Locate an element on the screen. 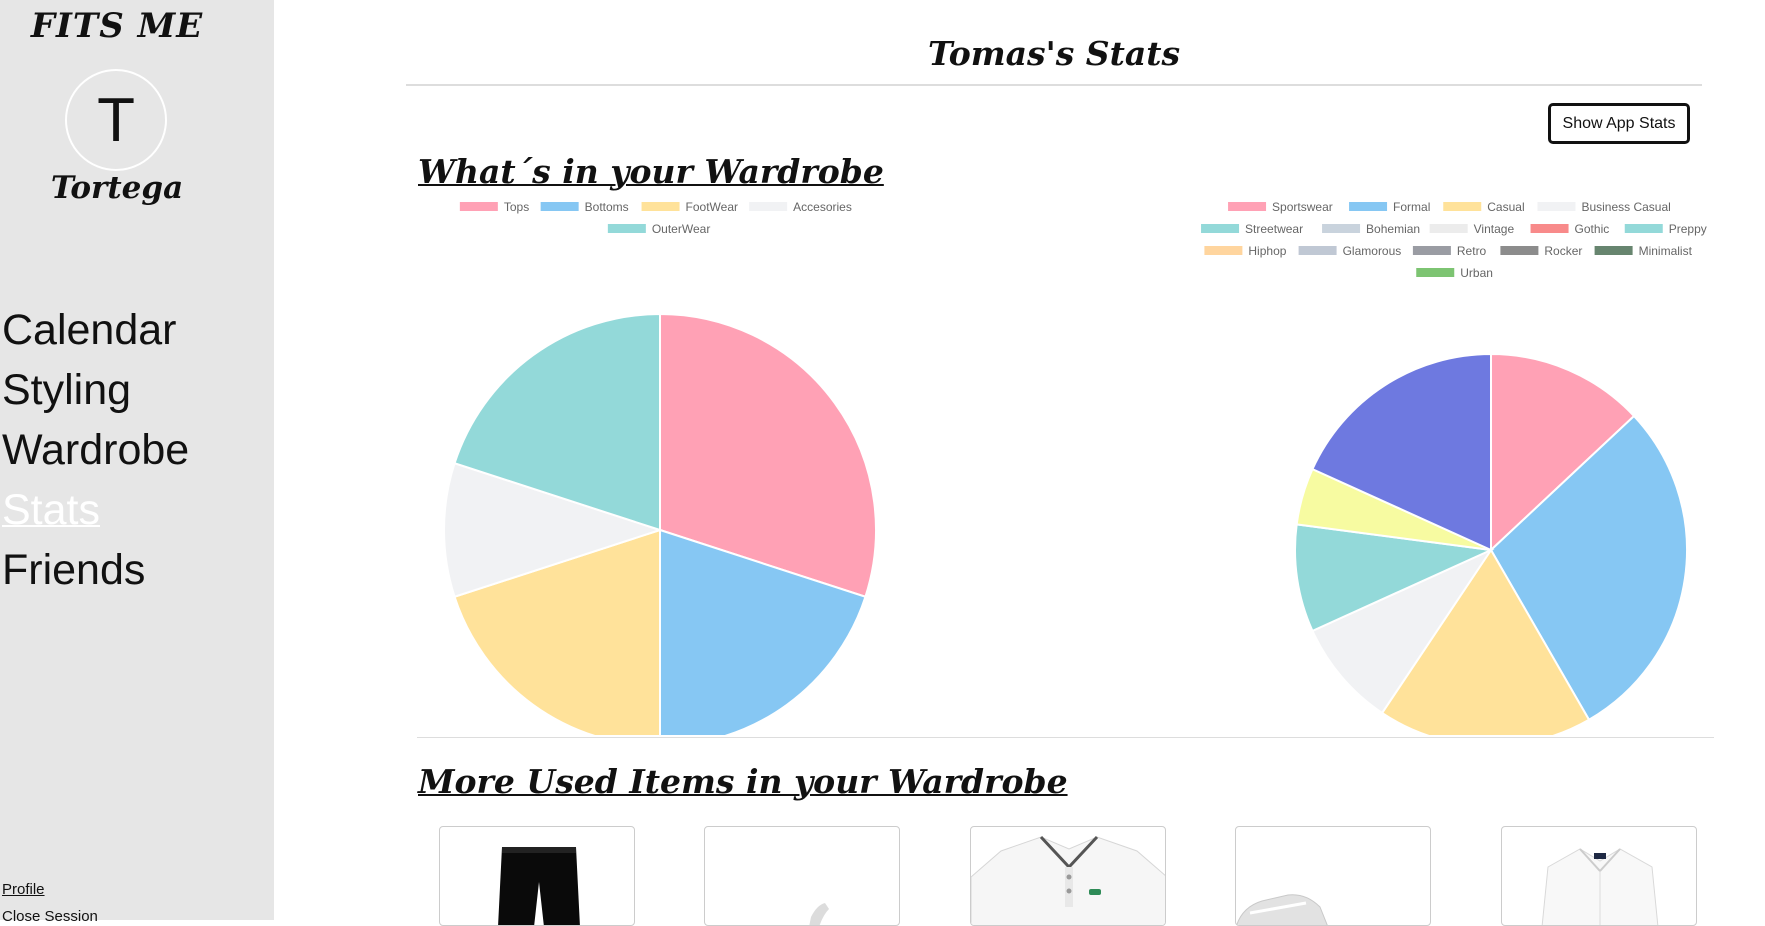  shirt-icon is located at coordinates (1600, 886).